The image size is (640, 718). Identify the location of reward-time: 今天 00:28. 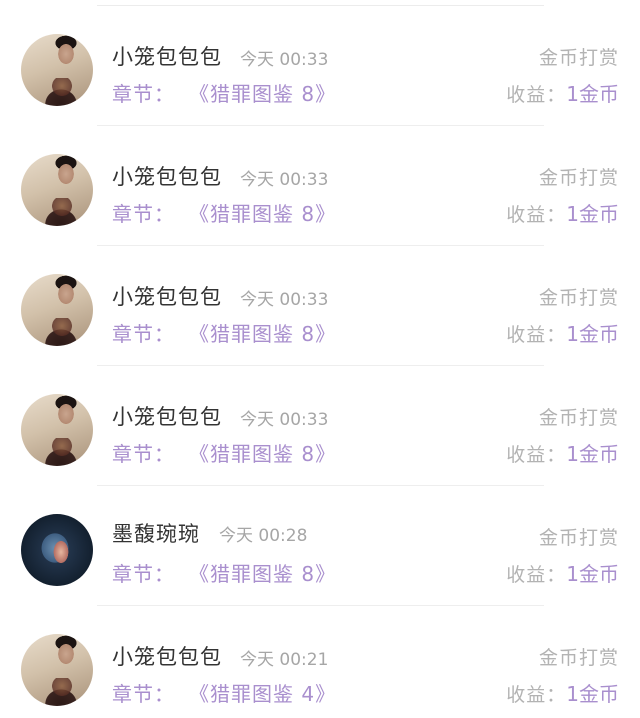
(263, 536).